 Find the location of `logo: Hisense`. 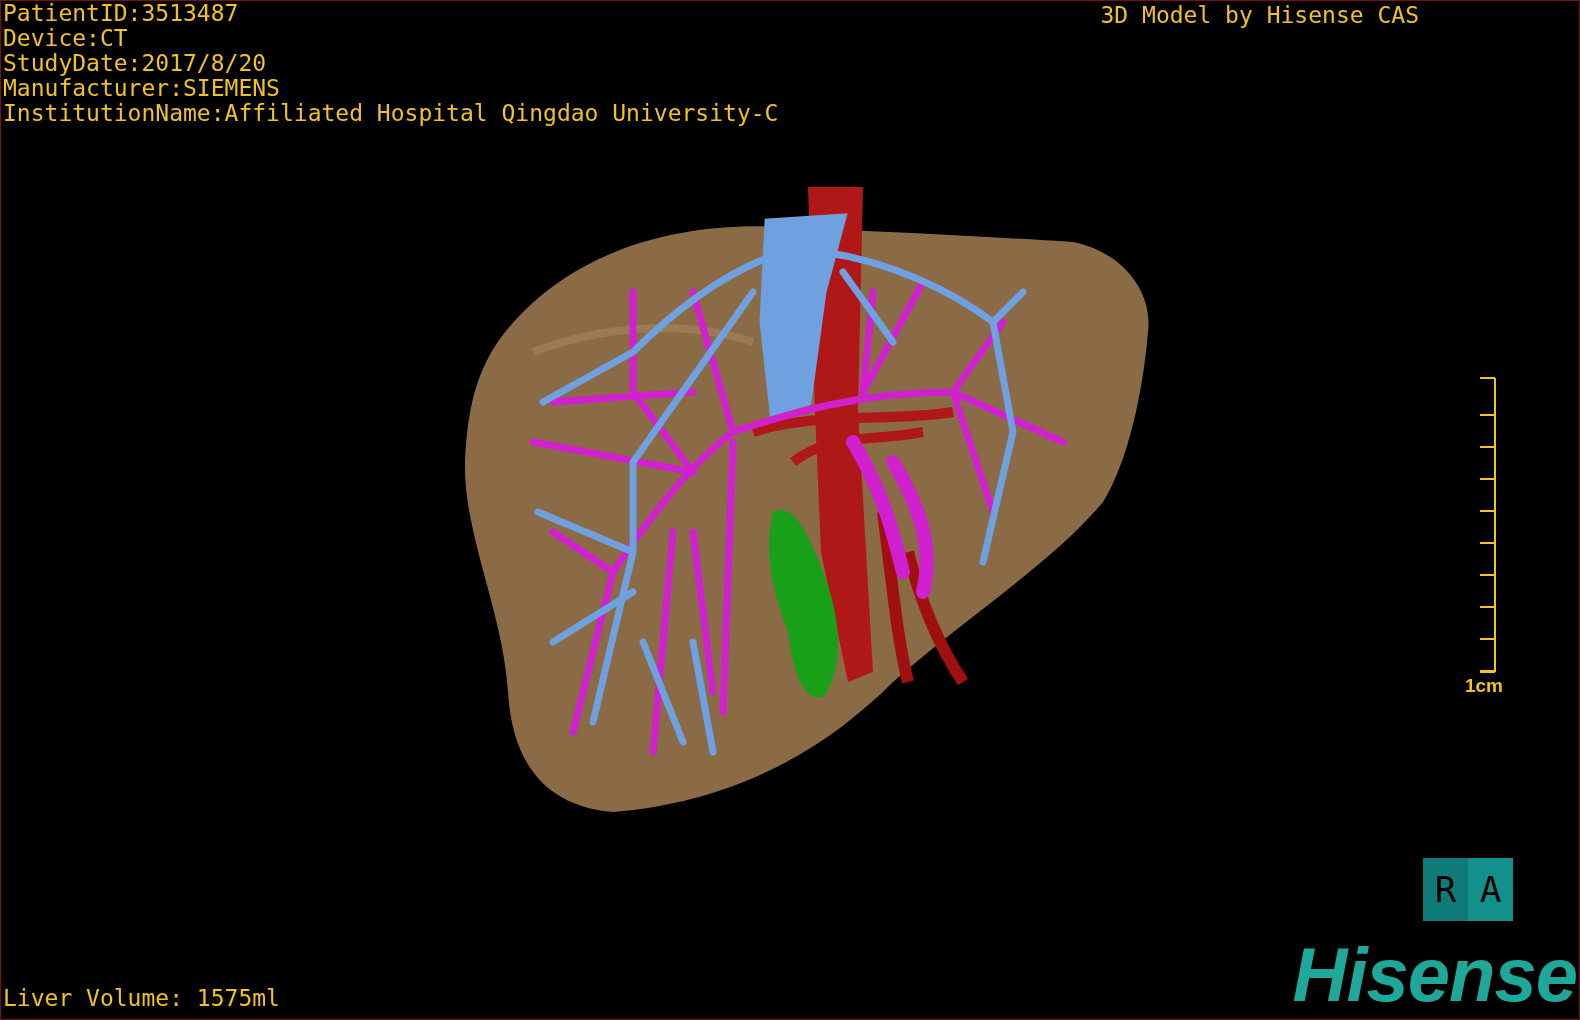

logo: Hisense is located at coordinates (1434, 975).